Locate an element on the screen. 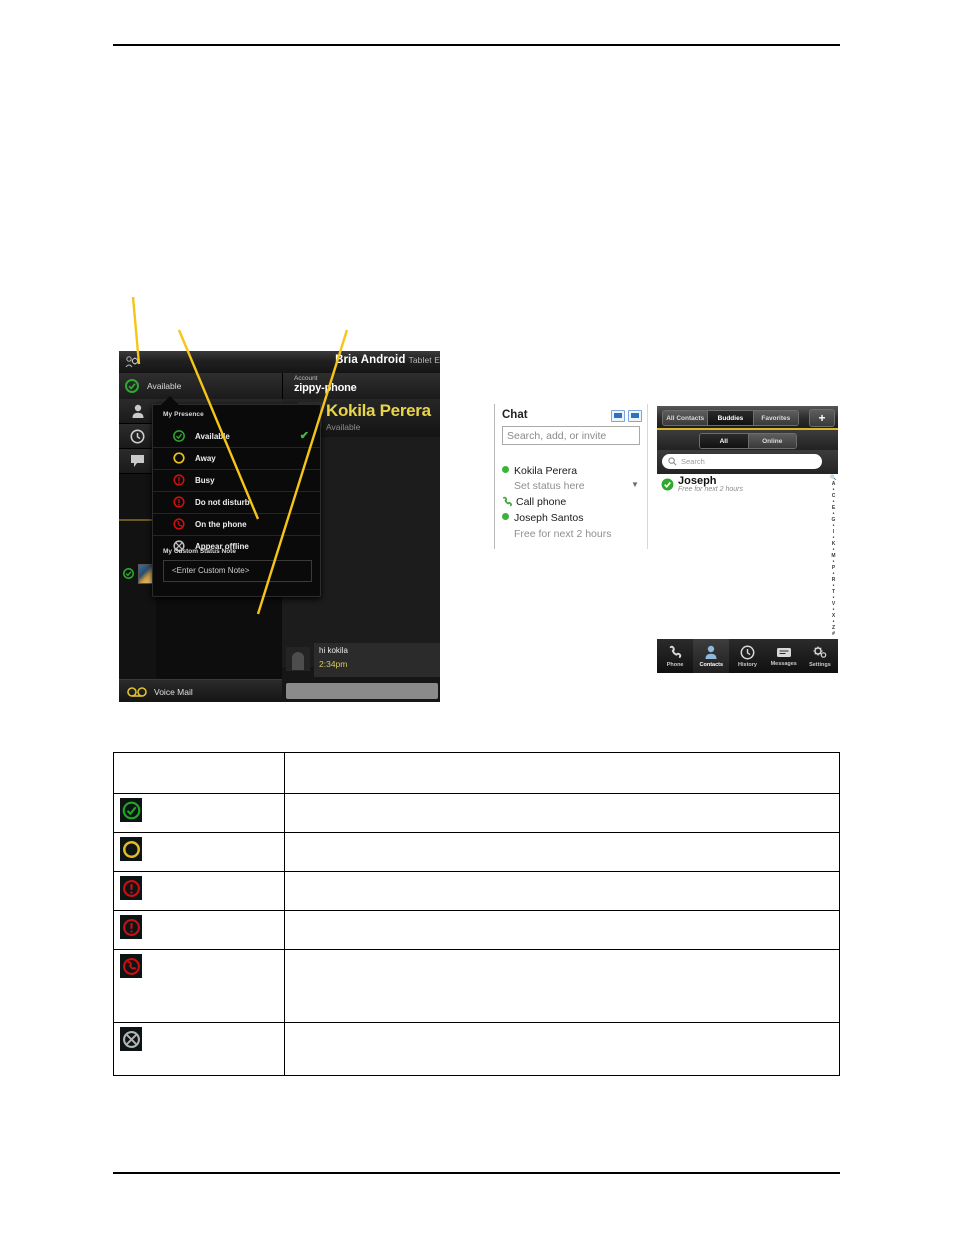 Image resolution: width=954 pixels, height=1235 pixels. selected-check-icon: ✔ is located at coordinates (304, 436).